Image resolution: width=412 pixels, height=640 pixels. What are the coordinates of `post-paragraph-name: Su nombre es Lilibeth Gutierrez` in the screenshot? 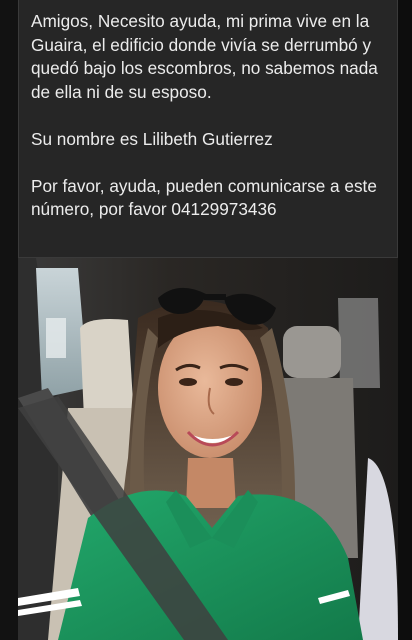 It's located at (152, 138).